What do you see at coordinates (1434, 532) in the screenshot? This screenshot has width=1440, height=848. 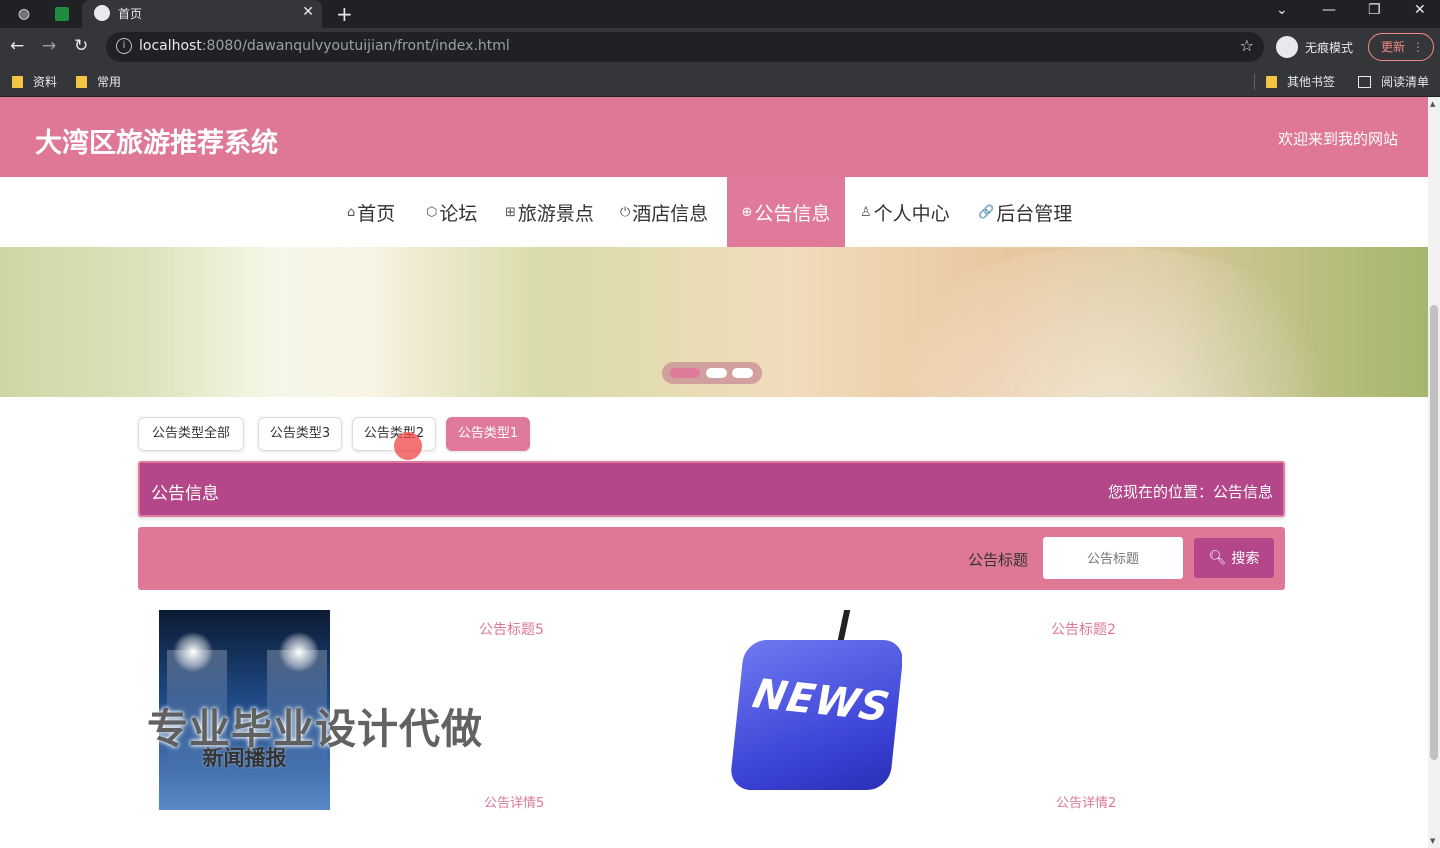 I see `scrollbar-thumb` at bounding box center [1434, 532].